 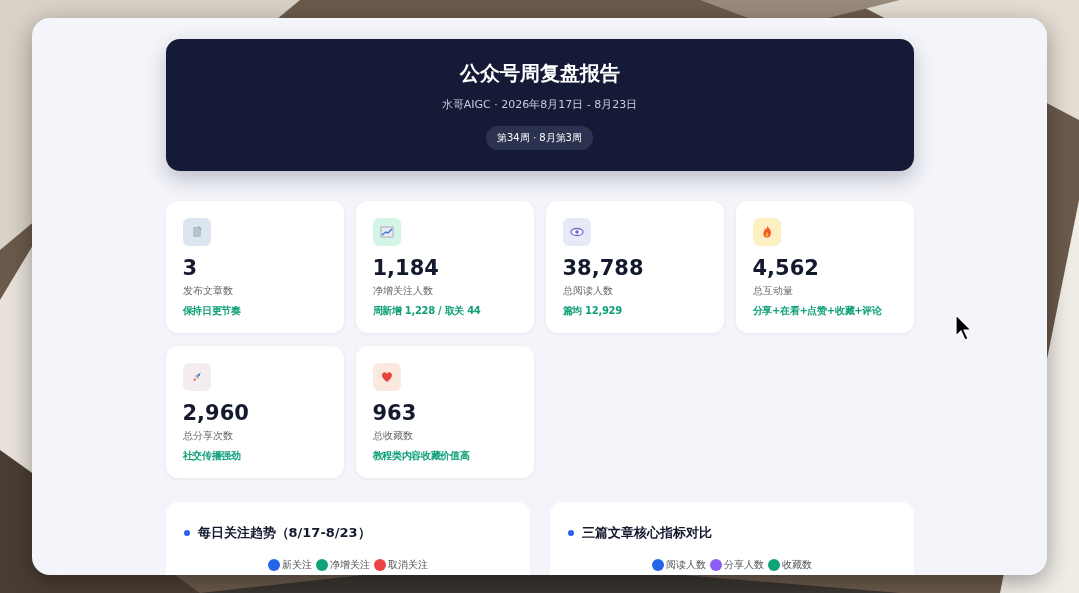 I want to click on legend-label: 新关注, so click(x=296, y=565).